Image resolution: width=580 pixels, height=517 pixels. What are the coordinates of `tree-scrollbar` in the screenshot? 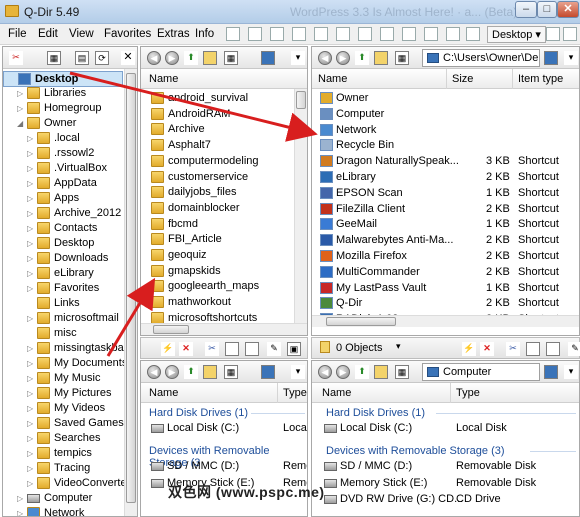 It's located at (130, 292).